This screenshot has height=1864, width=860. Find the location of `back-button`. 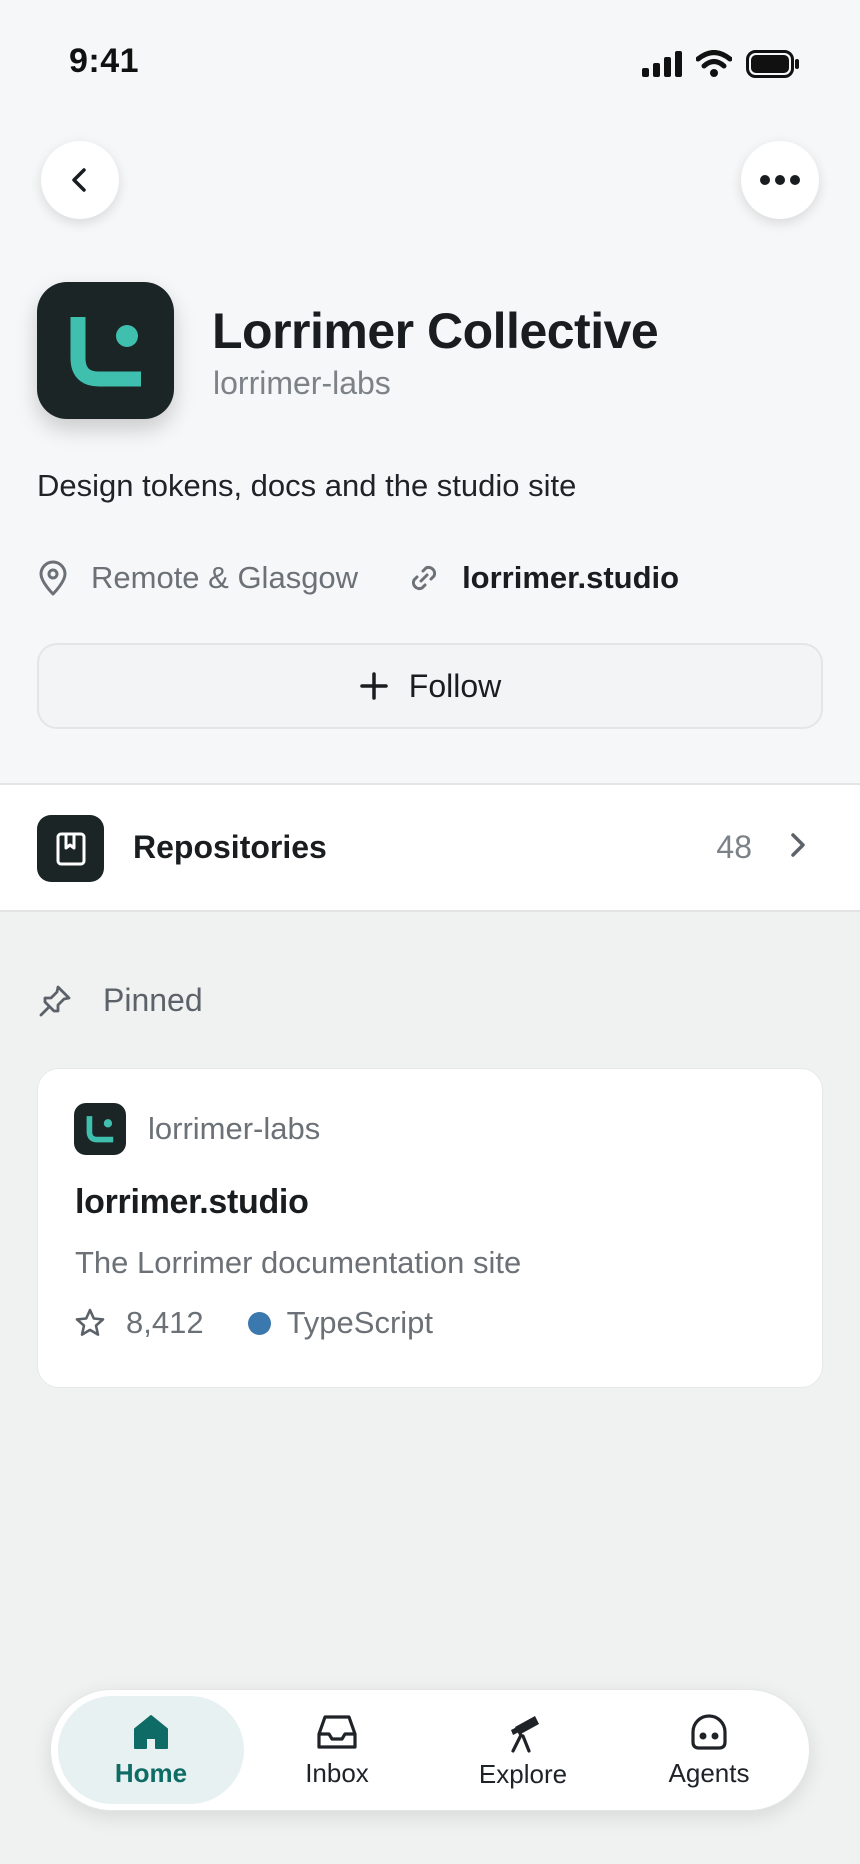

back-button is located at coordinates (80, 180).